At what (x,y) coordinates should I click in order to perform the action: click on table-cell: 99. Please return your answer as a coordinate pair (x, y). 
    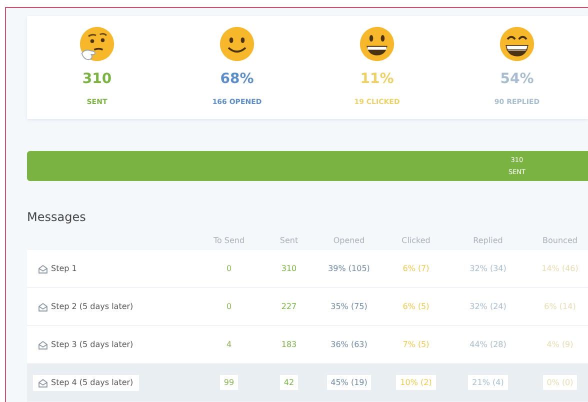
    Looking at the image, I should click on (229, 382).